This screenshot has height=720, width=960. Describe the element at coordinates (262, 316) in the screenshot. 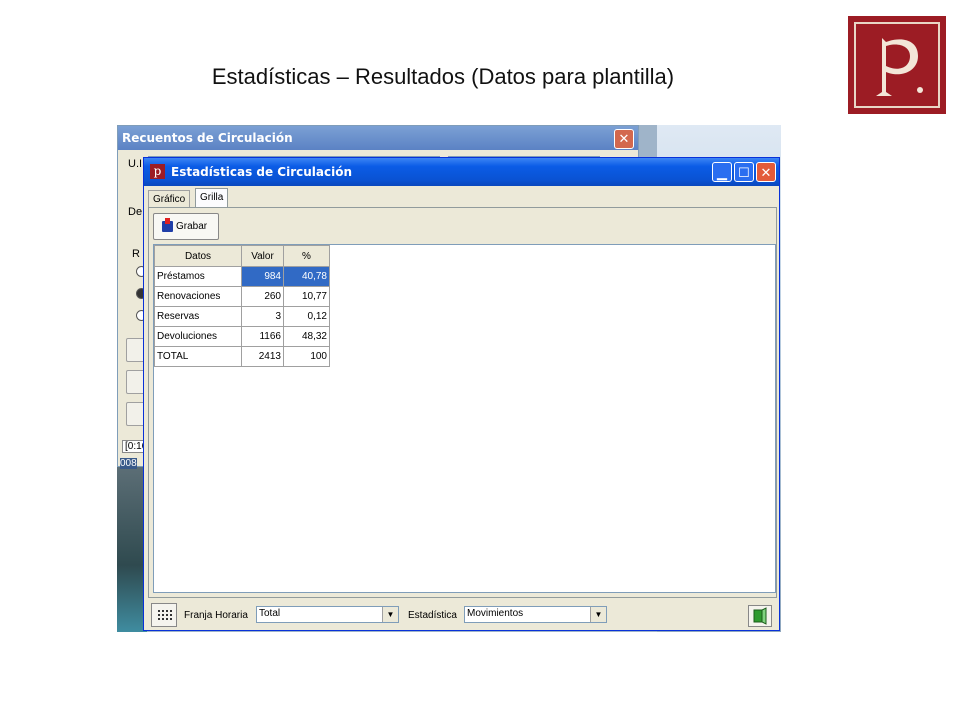

I see `cell-valor: 3` at that location.